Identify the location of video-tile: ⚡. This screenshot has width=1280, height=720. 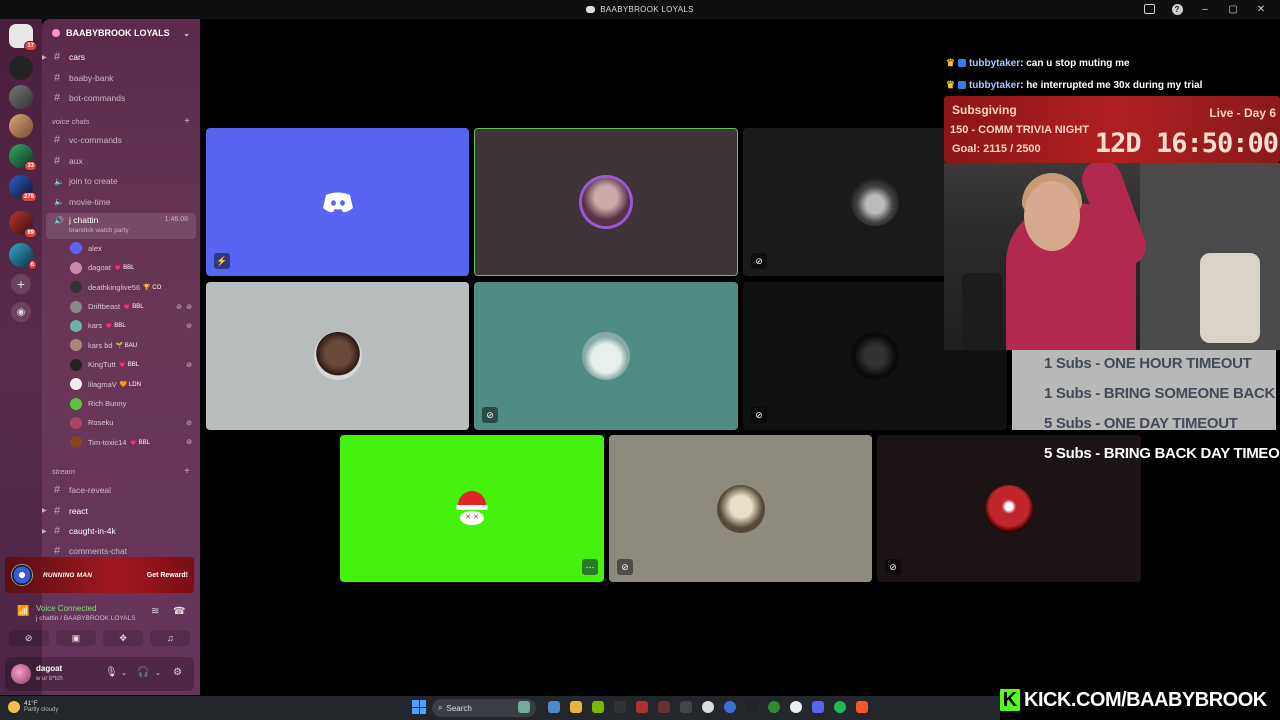
(337, 202).